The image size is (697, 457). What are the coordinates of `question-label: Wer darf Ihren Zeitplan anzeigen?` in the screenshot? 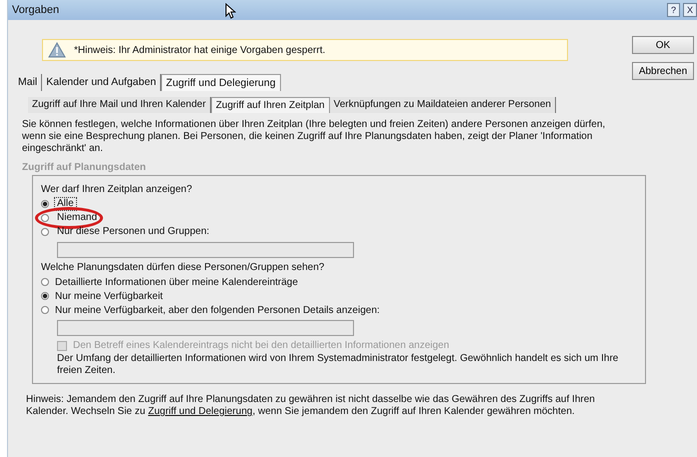 It's located at (117, 189).